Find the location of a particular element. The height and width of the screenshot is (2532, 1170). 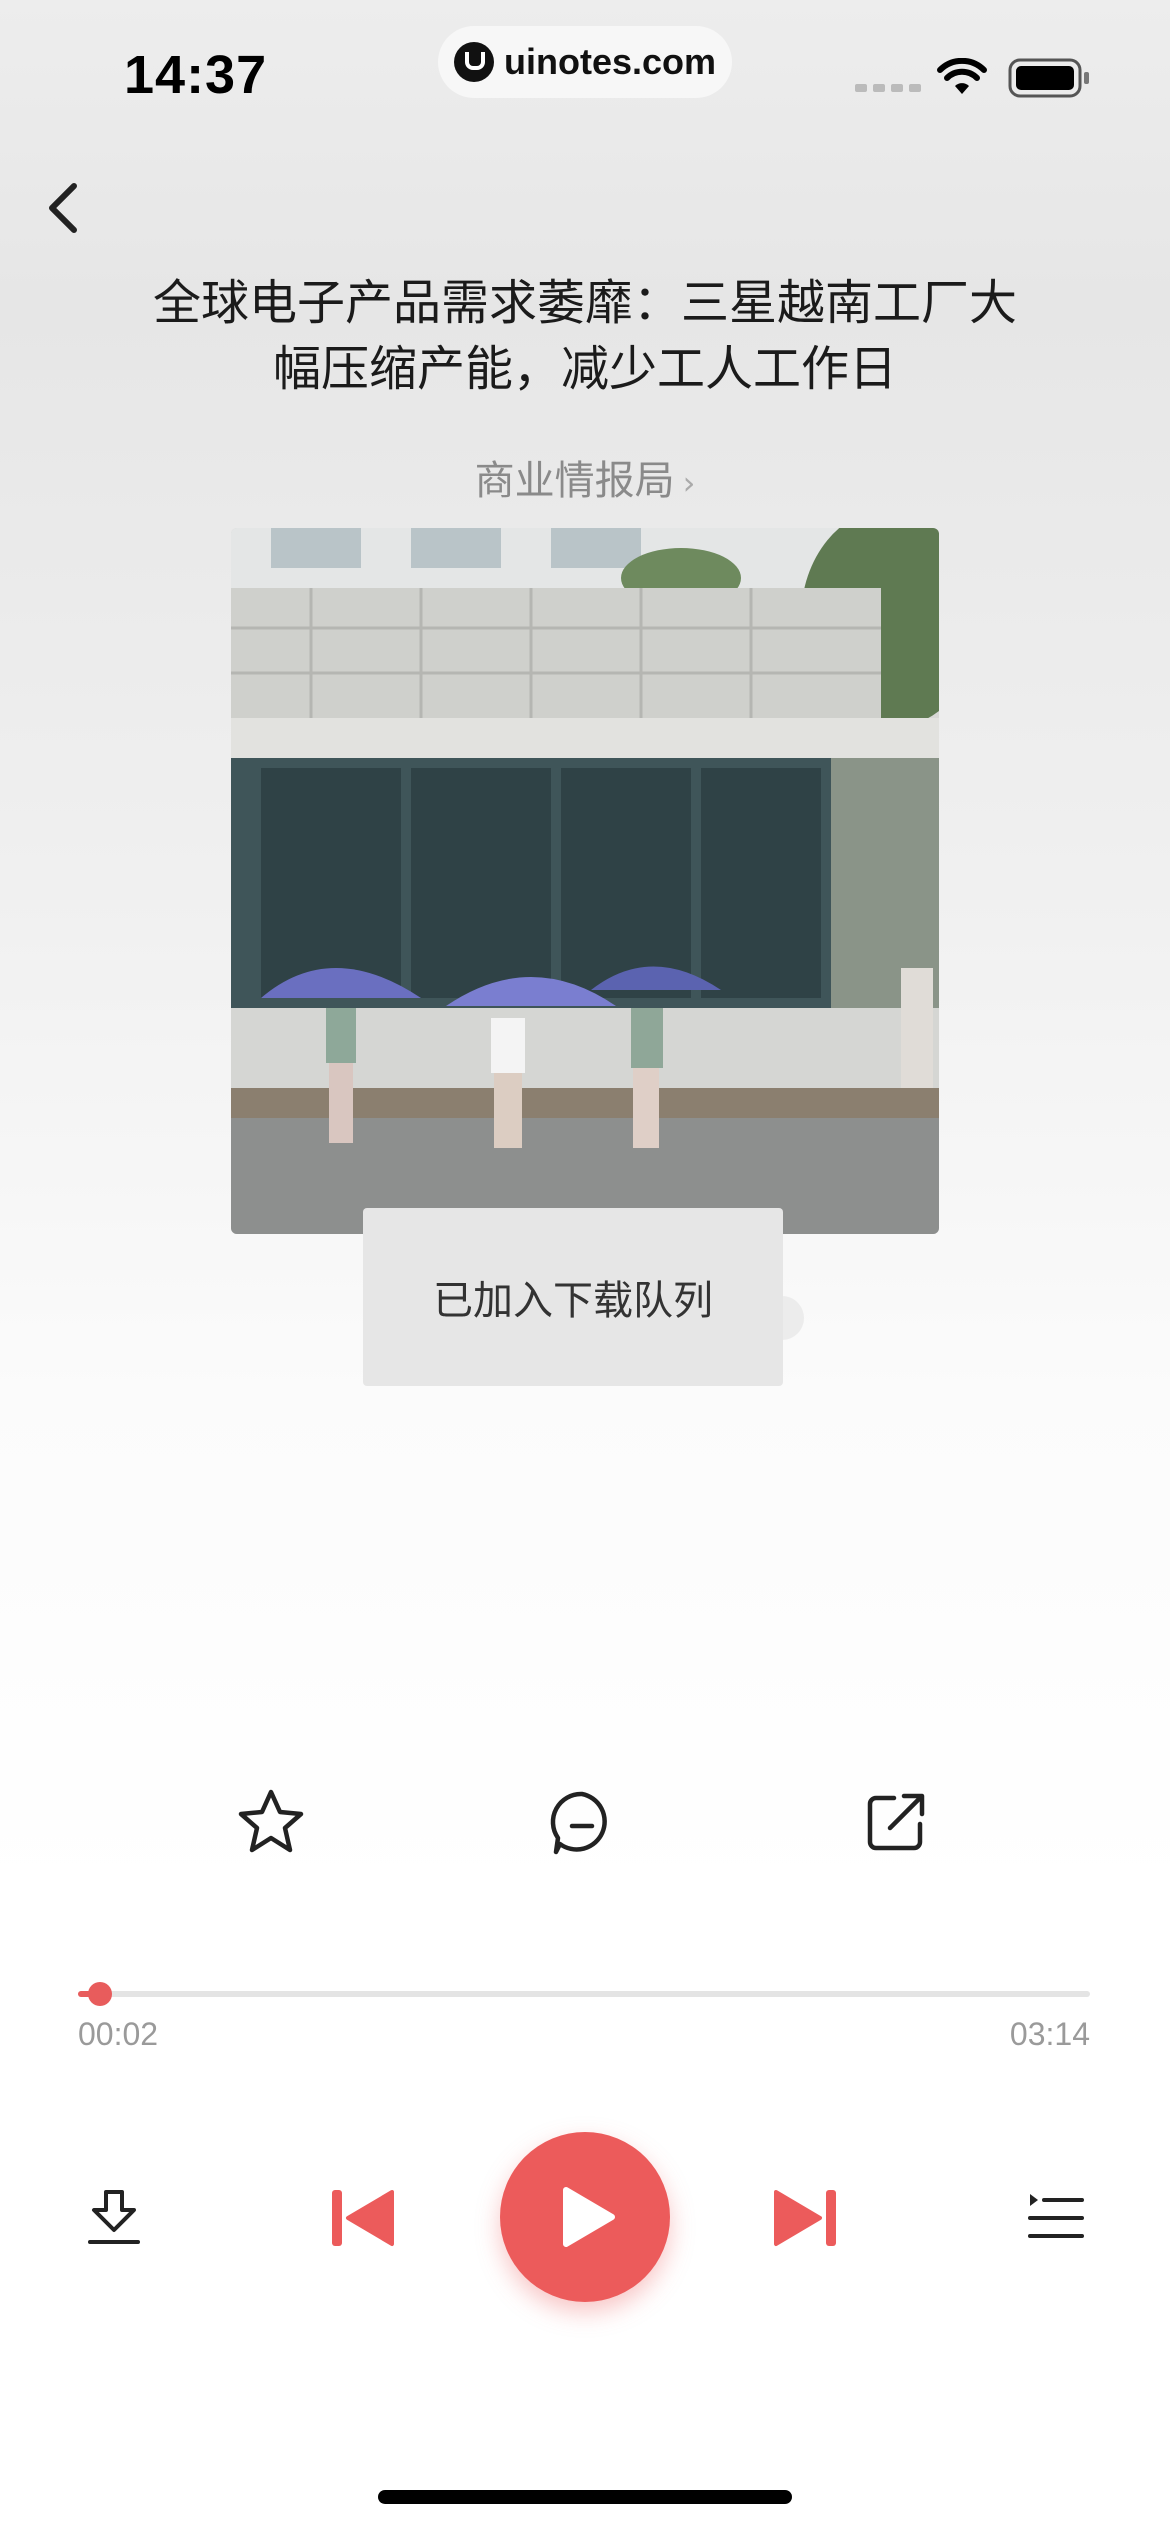

episode-title-line-1: 全球电子产品需求萎靡：三星越南工厂大 is located at coordinates (584, 303).